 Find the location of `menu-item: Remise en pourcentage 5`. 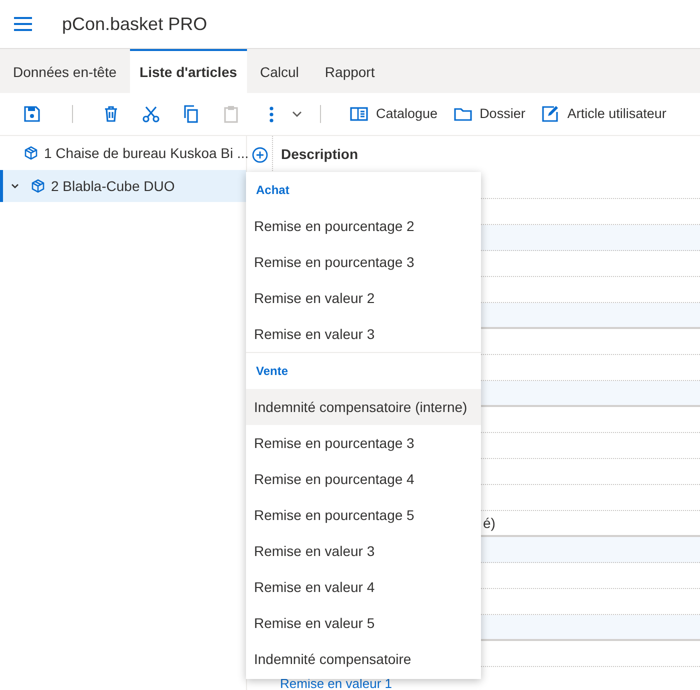

menu-item: Remise en pourcentage 5 is located at coordinates (363, 515).